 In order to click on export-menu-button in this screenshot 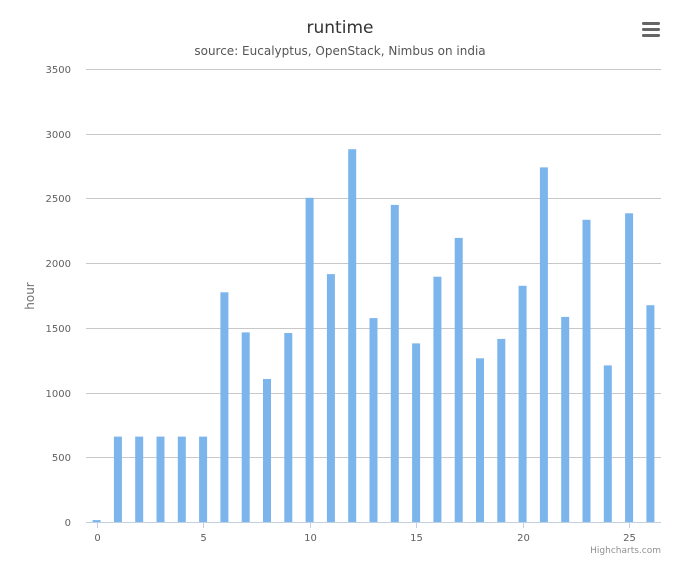, I will do `click(651, 29)`.